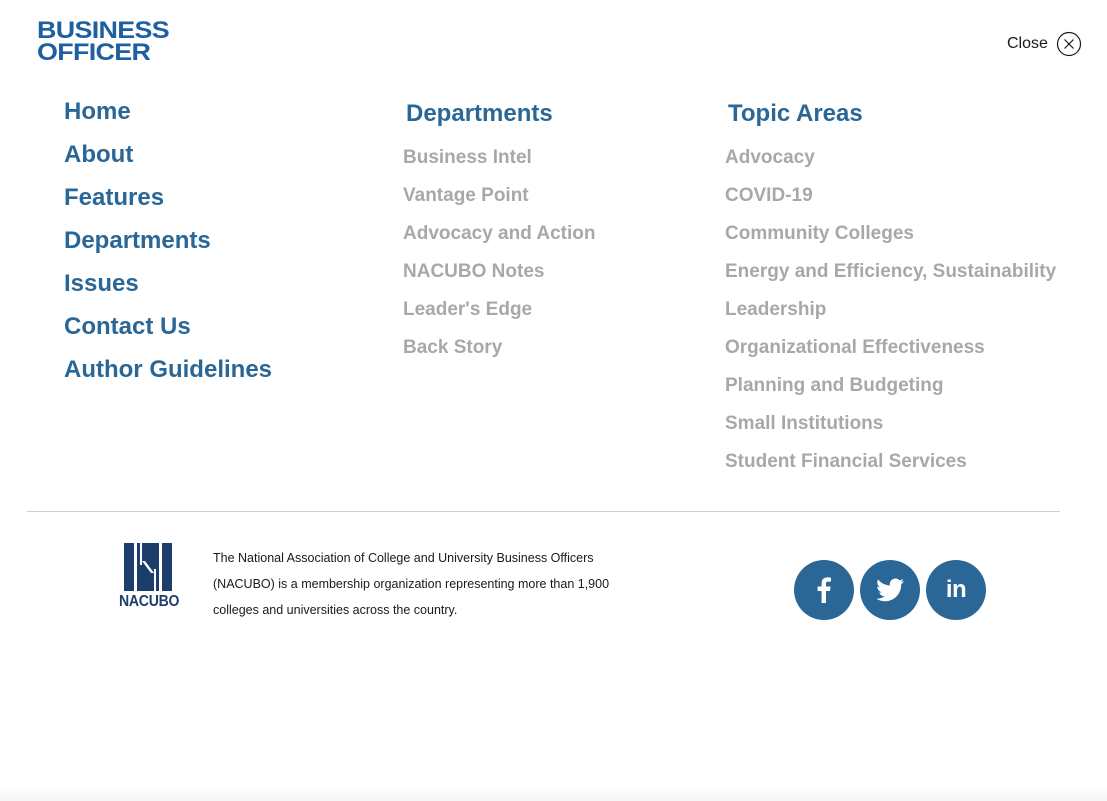 This screenshot has width=1107, height=801. Describe the element at coordinates (168, 115) in the screenshot. I see `nav-item-home: Home` at that location.